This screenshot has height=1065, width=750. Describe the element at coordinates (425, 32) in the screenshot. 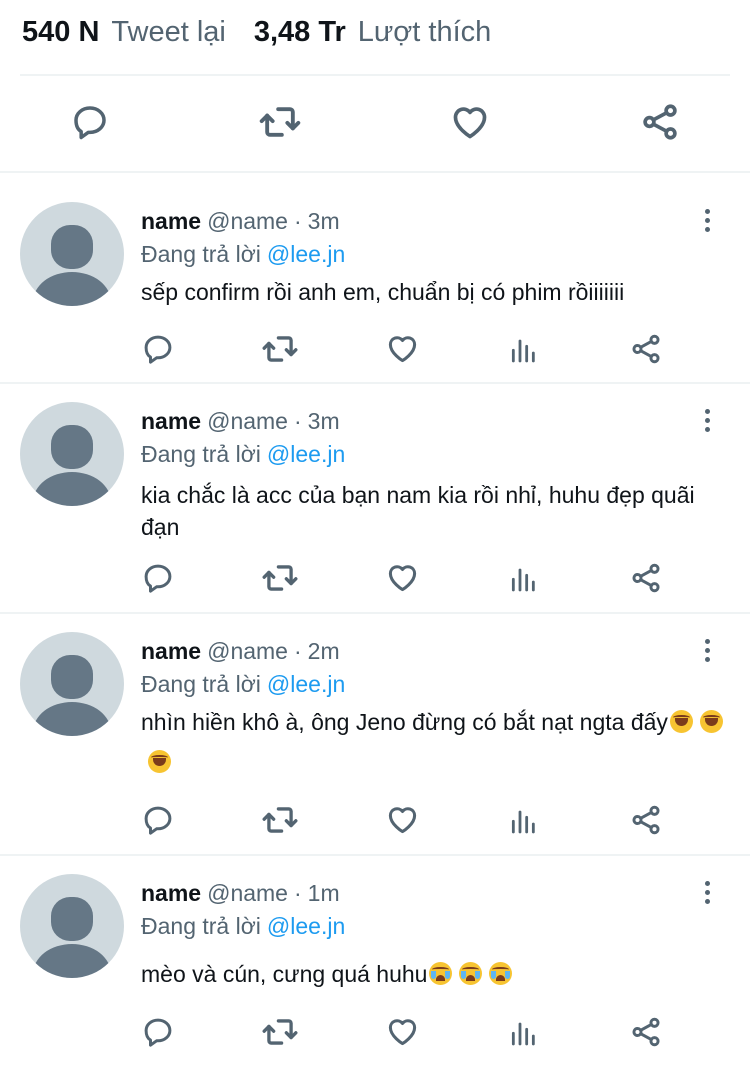

I see `like-label: Lượt thích` at that location.